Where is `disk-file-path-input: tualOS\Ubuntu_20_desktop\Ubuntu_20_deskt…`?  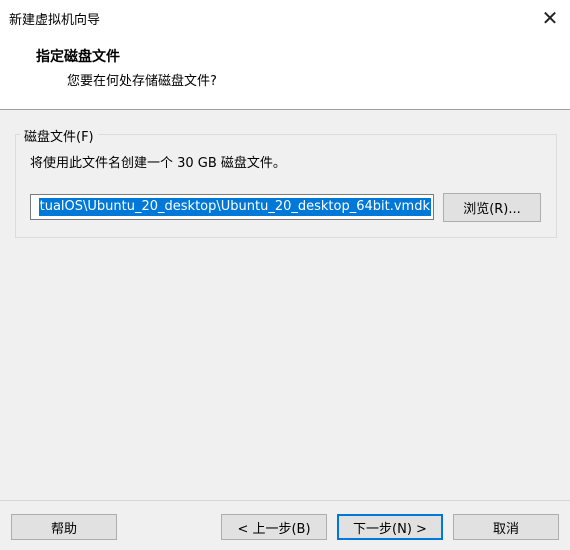
disk-file-path-input: tualOS\Ubuntu_20_desktop\Ubuntu_20_deskt… is located at coordinates (232, 207).